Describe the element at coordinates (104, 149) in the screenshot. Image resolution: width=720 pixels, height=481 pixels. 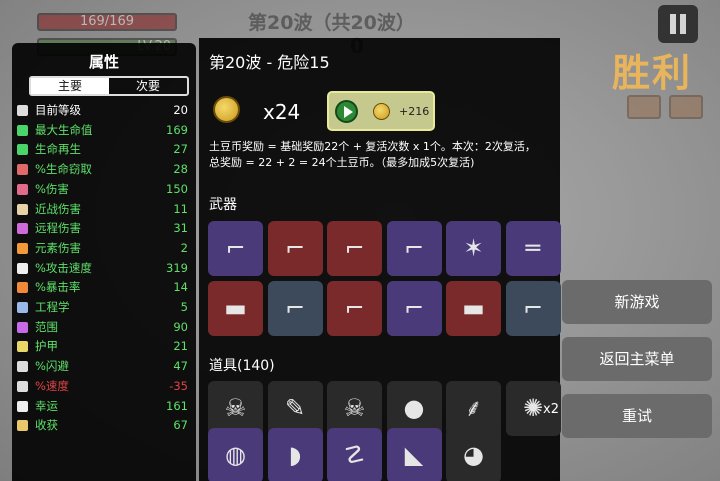
I see `stat-row: 生命再生 27` at that location.